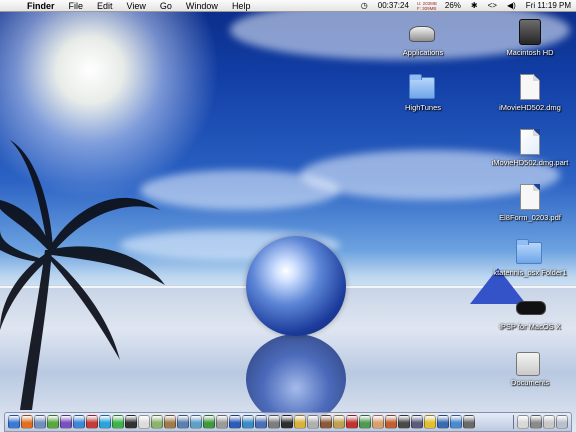 The width and height of the screenshot is (576, 432). What do you see at coordinates (492, 6) in the screenshot?
I see `sync-icon: <>` at bounding box center [492, 6].